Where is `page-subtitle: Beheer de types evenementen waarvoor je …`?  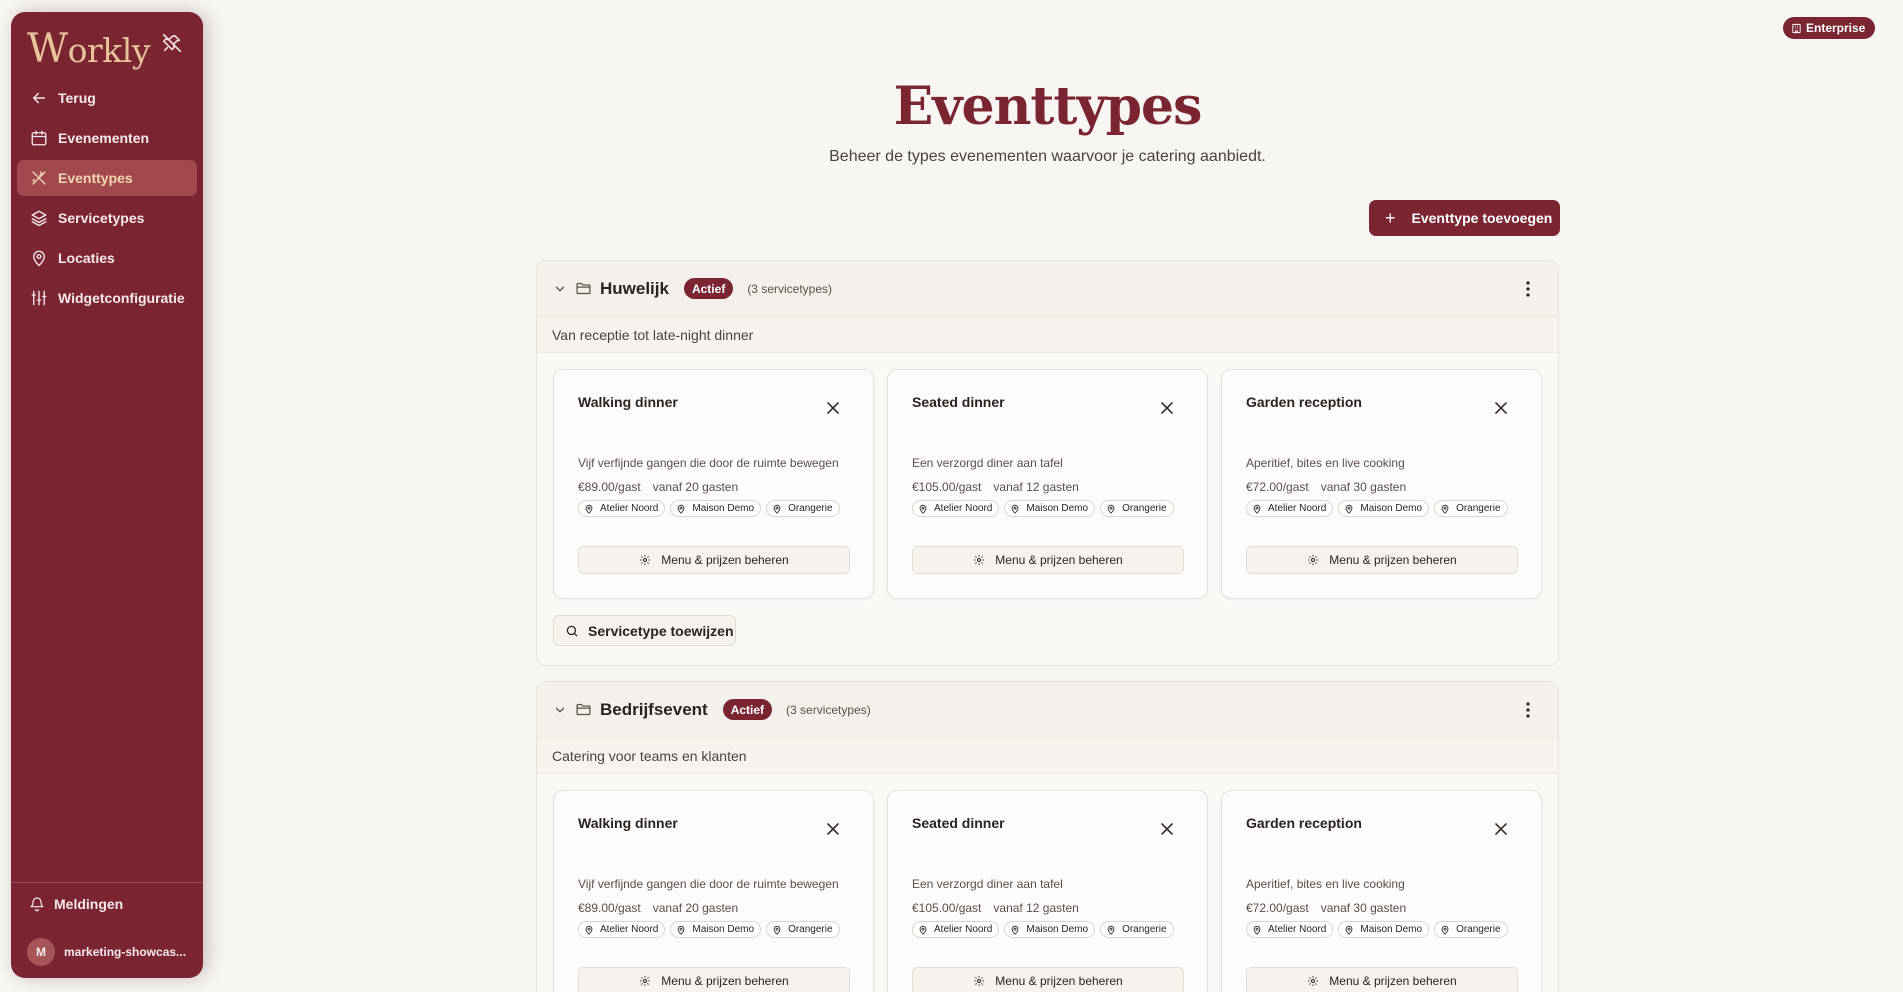 page-subtitle: Beheer de types evenementen waarvoor je … is located at coordinates (1047, 156).